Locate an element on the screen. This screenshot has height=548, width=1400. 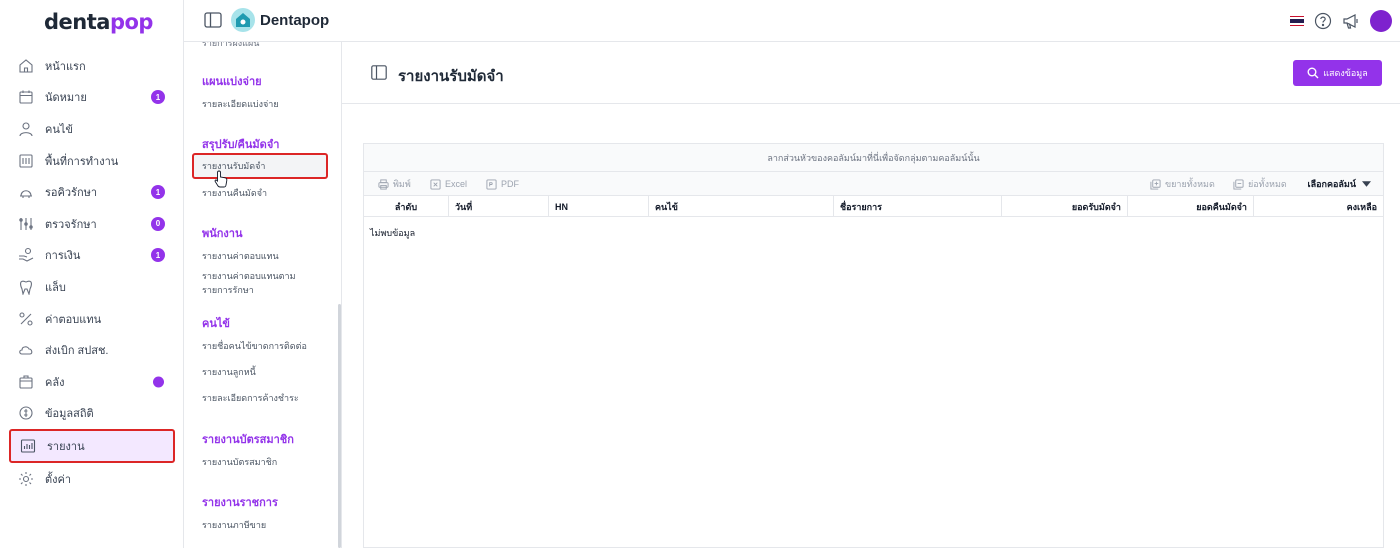
submenu-link: รายงานค่าตอบแทน is located at coordinates (267, 256).